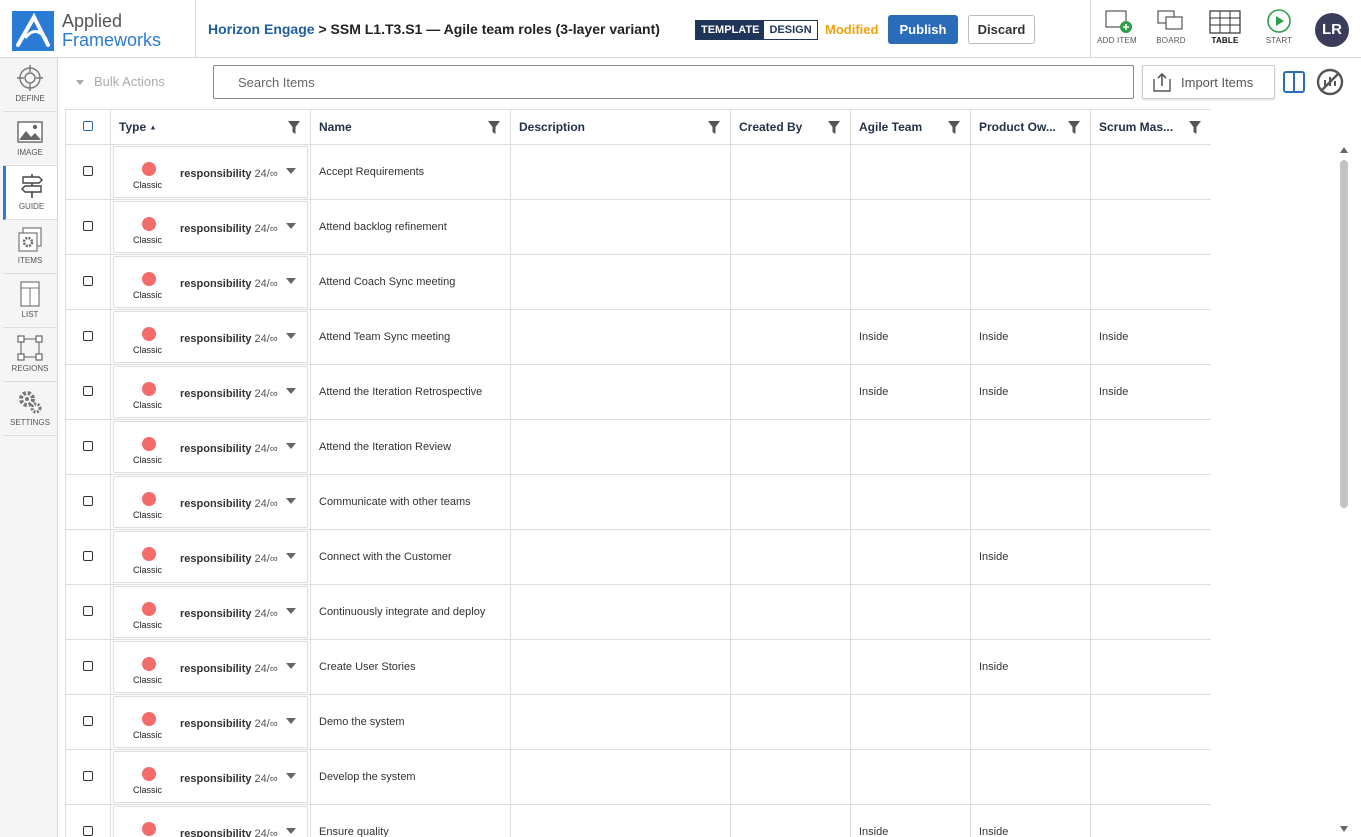 Image resolution: width=1361 pixels, height=837 pixels. I want to click on column-header-description: Description, so click(620, 127).